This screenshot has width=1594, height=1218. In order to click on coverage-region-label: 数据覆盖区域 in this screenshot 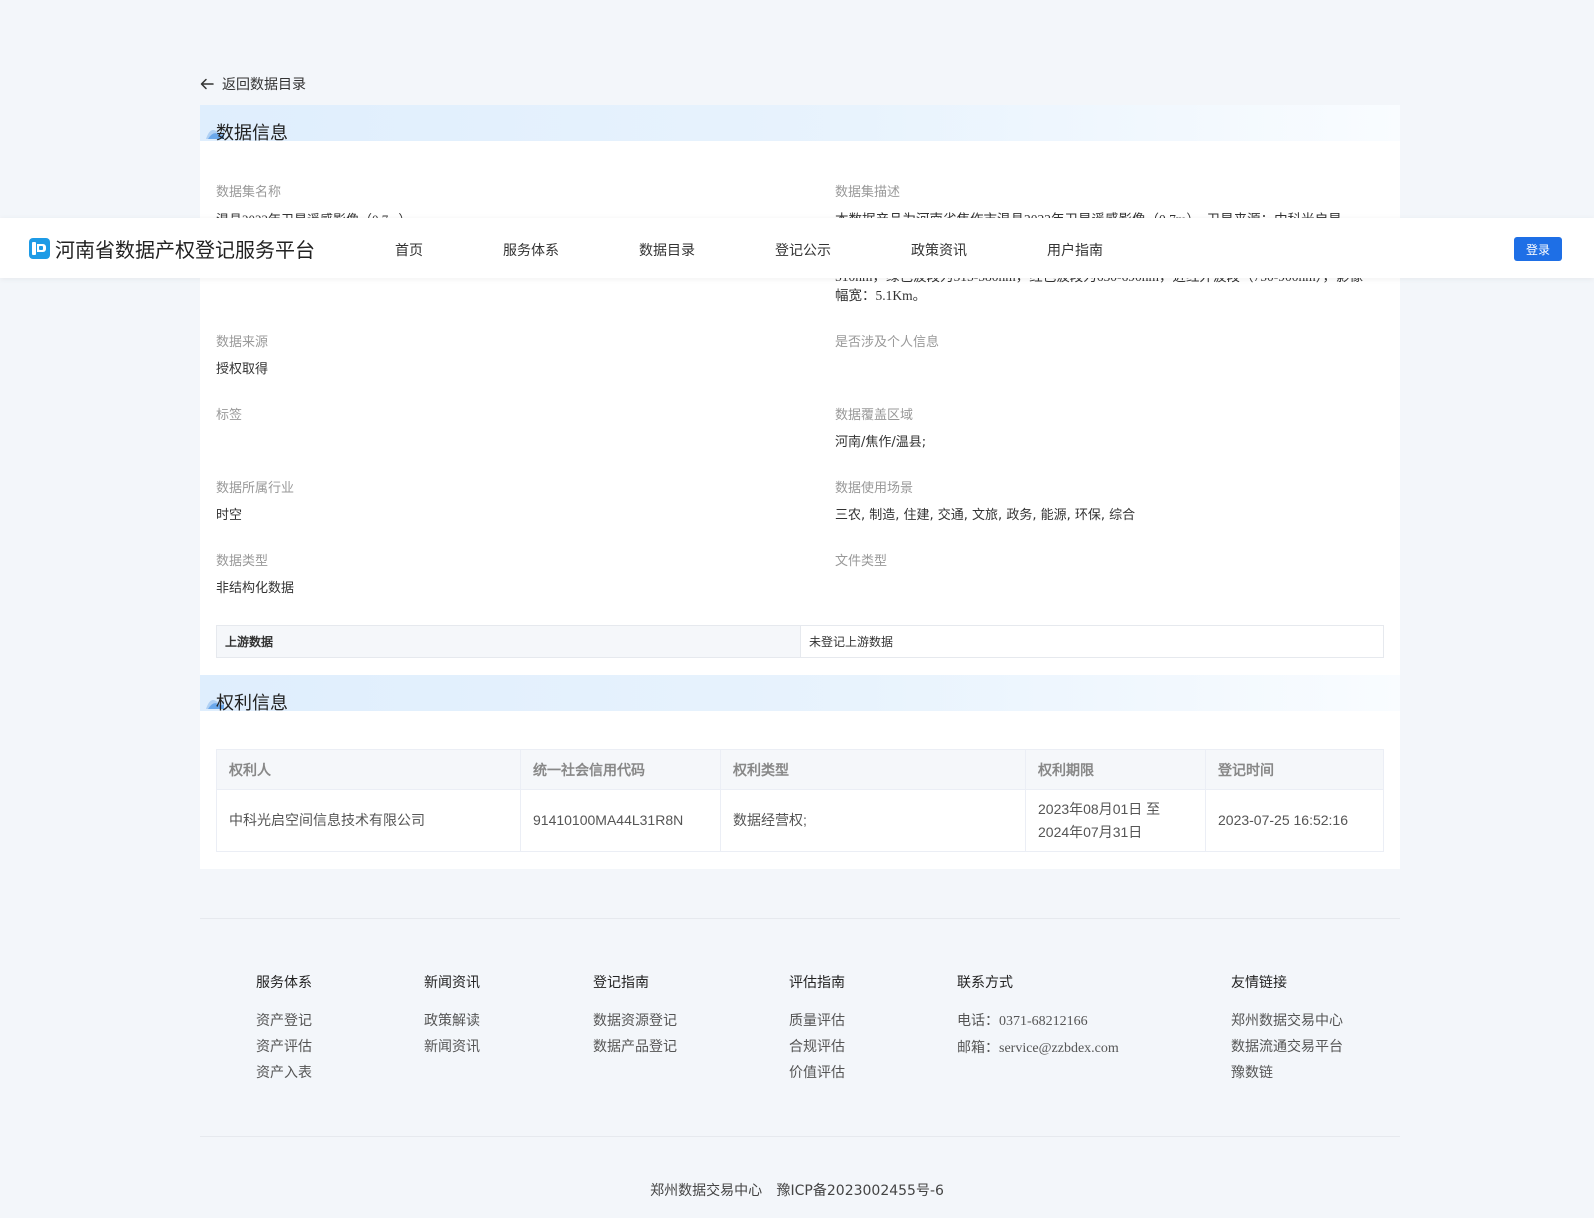, I will do `click(874, 415)`.